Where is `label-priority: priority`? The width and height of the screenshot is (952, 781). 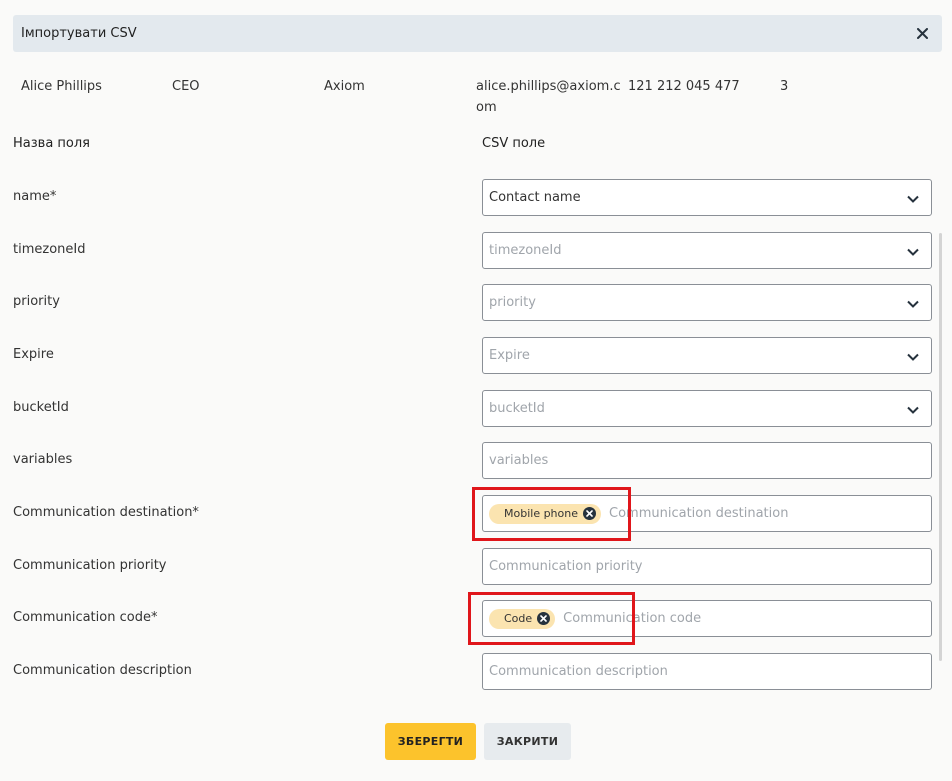
label-priority: priority is located at coordinates (36, 301).